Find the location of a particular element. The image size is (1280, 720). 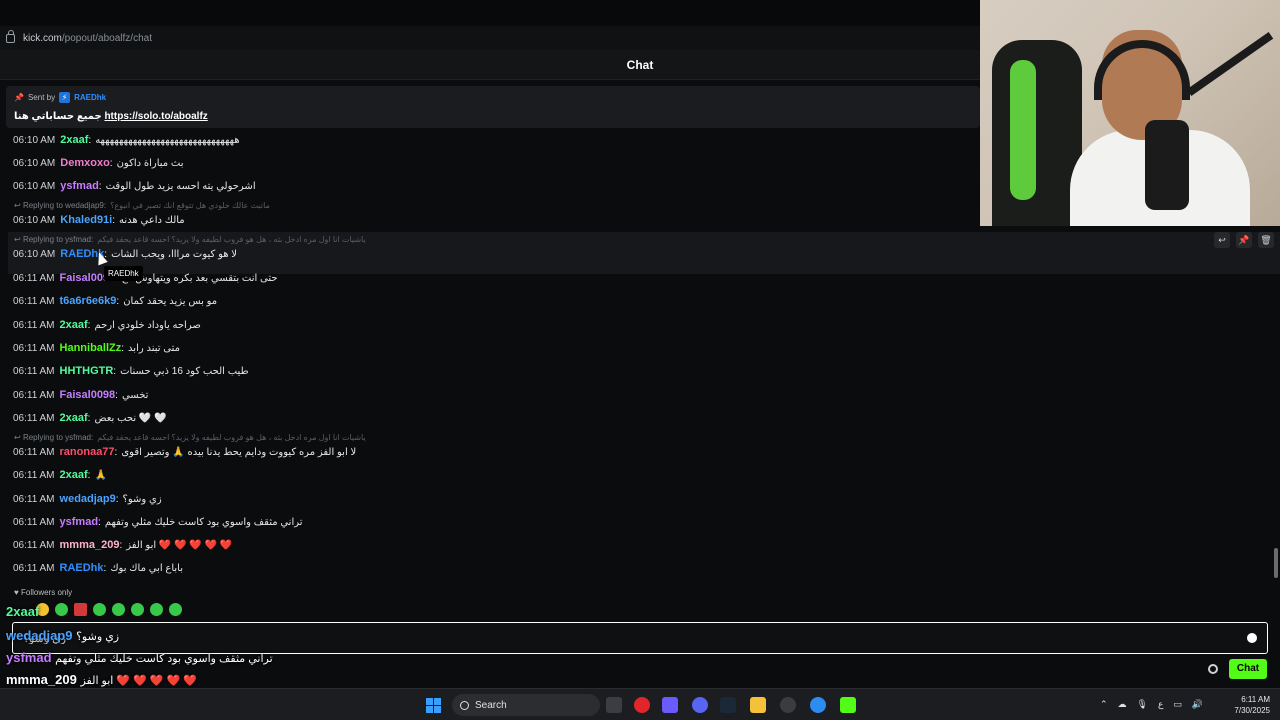

chat-title: Chat is located at coordinates (640, 64).